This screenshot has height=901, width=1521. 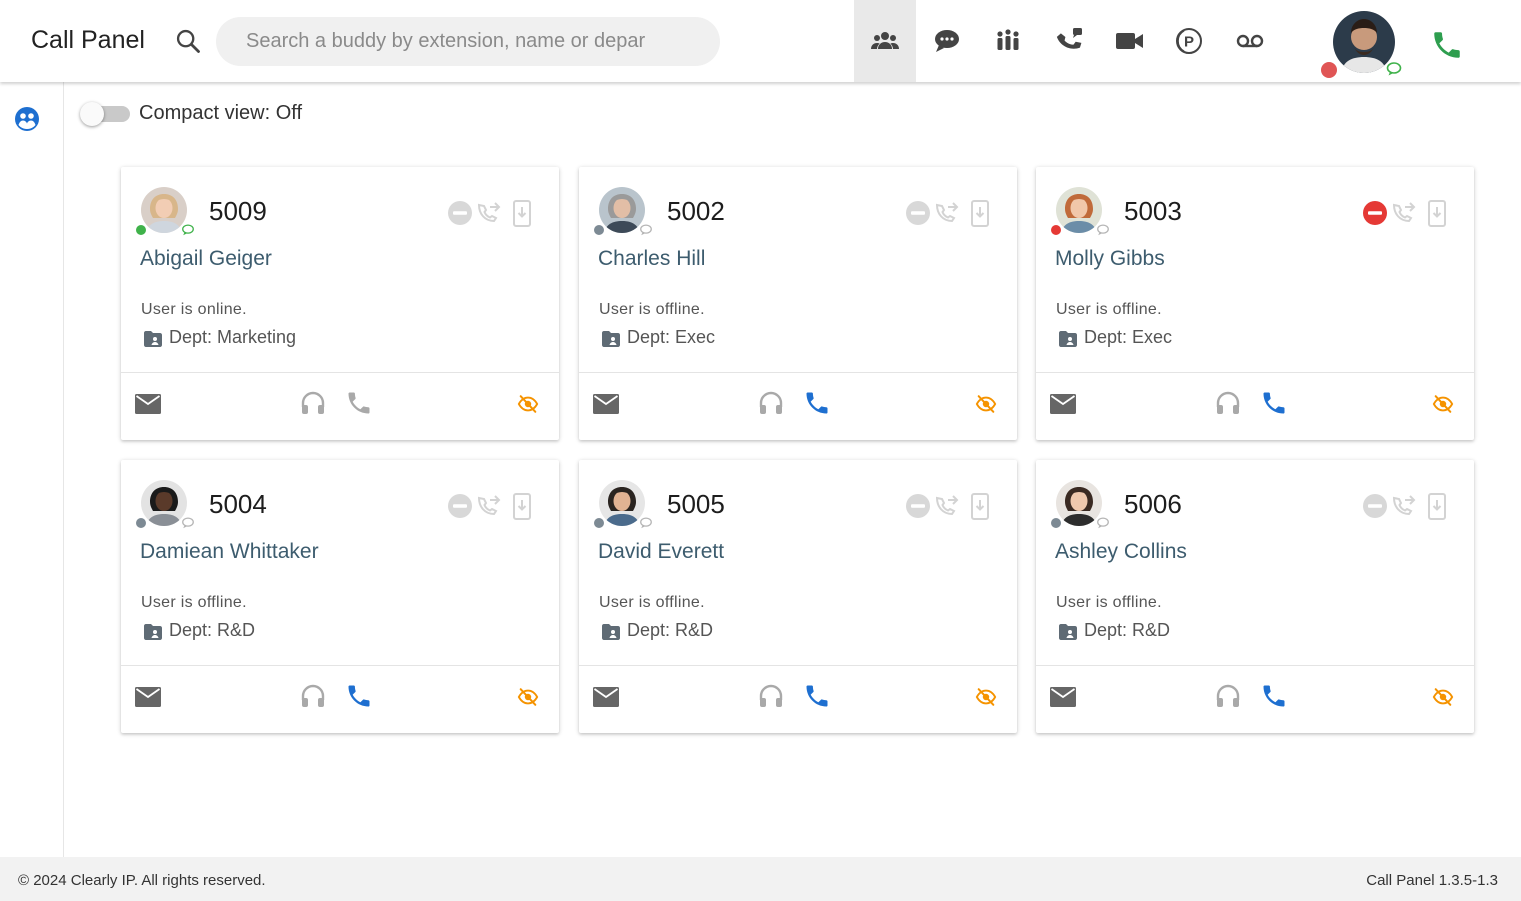 I want to click on nav-parking-button: P, so click(x=1189, y=41).